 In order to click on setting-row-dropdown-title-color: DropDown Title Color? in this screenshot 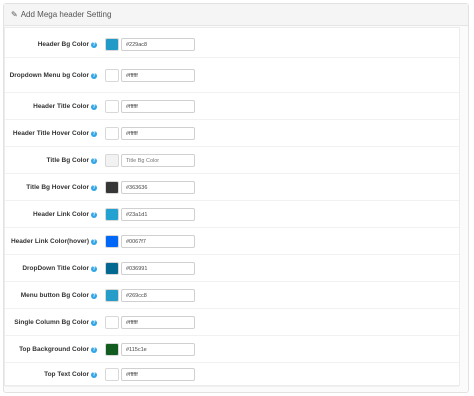, I will do `click(232, 268)`.